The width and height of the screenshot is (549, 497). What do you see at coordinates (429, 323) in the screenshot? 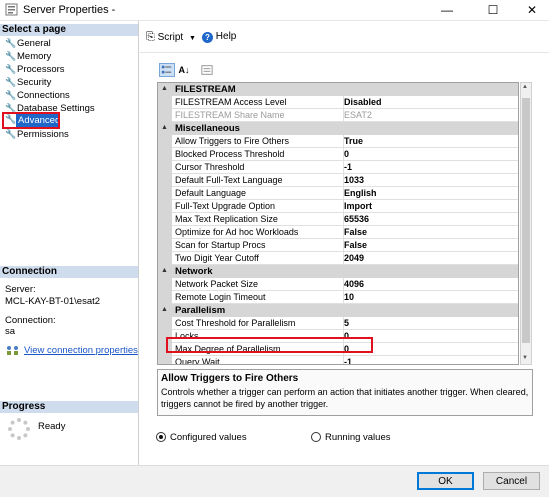
I see `property-value: 5` at bounding box center [429, 323].